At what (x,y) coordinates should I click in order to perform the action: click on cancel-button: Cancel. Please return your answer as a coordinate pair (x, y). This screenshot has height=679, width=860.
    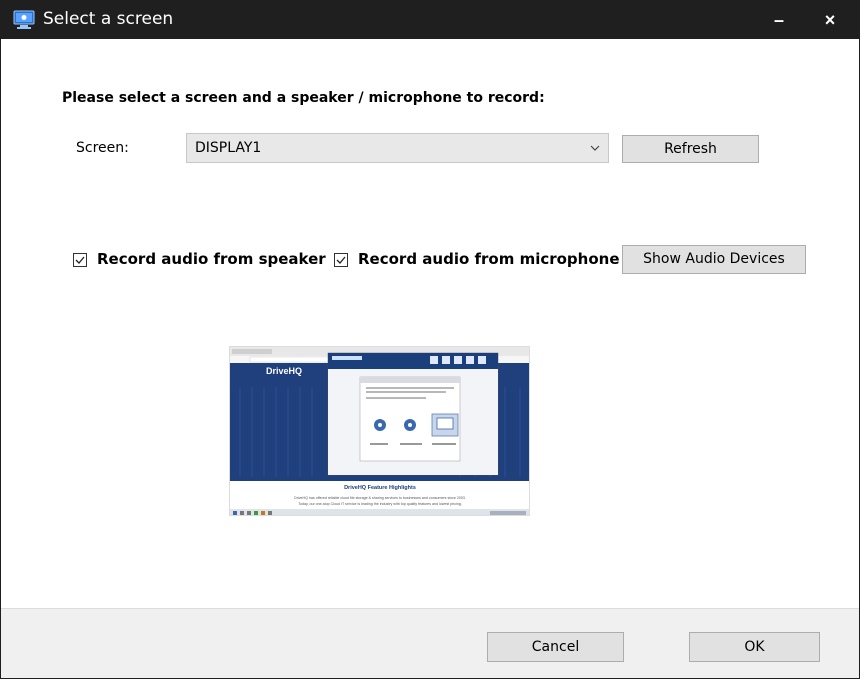
    Looking at the image, I should click on (555, 647).